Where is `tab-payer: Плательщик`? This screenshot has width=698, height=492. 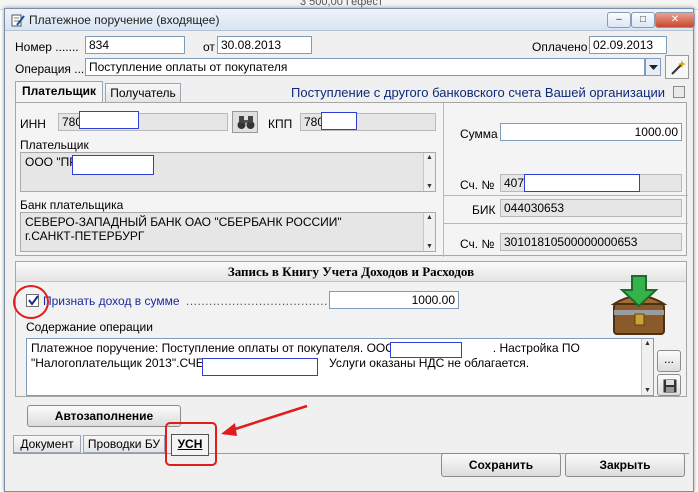 tab-payer: Плательщик is located at coordinates (59, 92).